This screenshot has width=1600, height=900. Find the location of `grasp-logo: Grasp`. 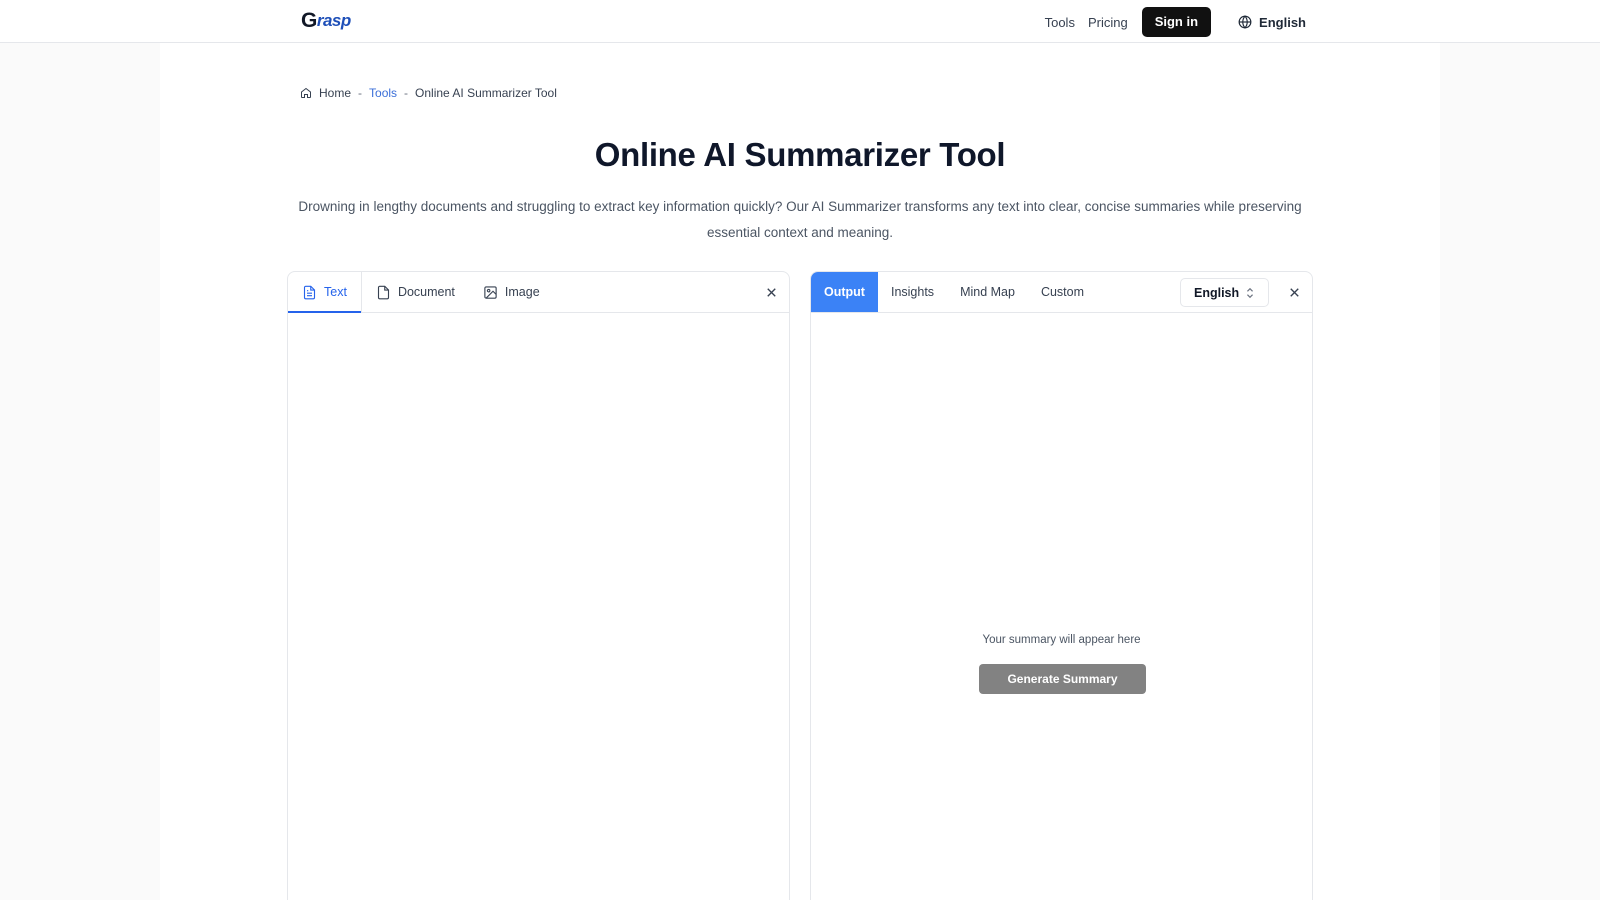

grasp-logo: Grasp is located at coordinates (326, 21).